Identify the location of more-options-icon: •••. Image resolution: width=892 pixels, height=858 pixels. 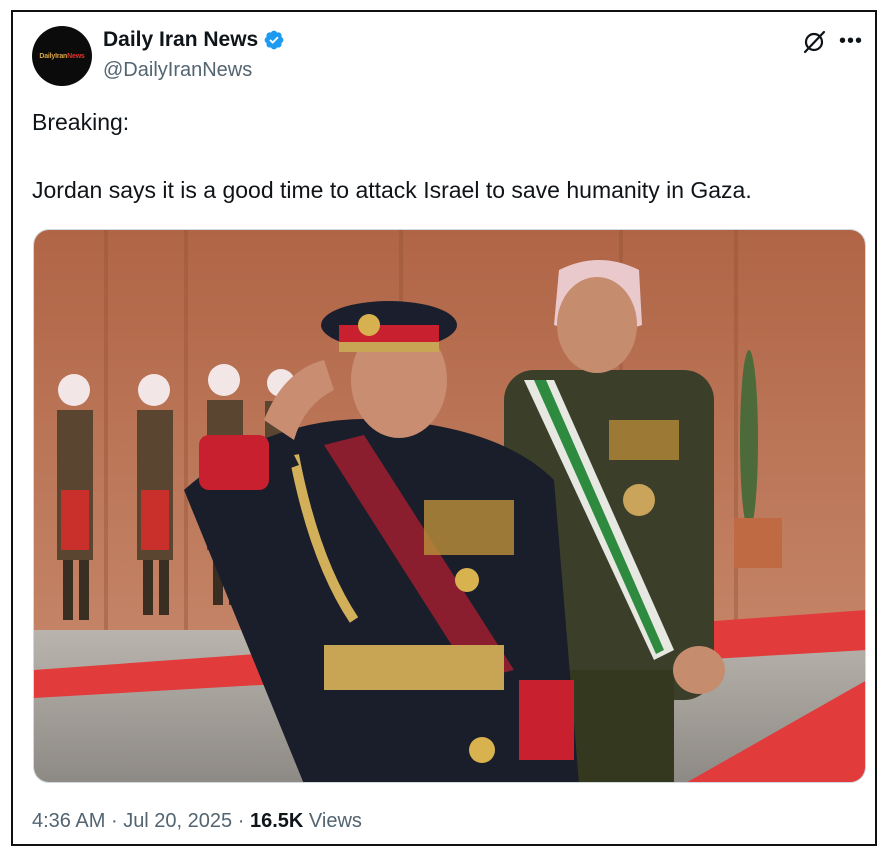
(851, 41).